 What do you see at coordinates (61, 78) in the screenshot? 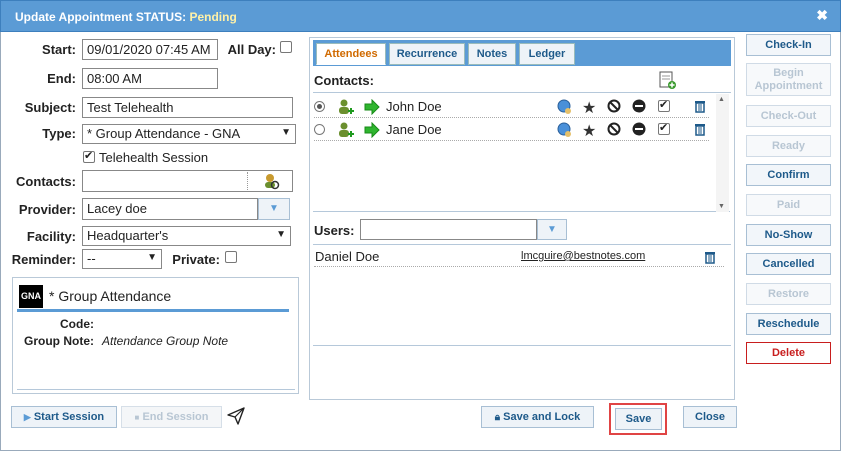
I see `end-label: End:` at bounding box center [61, 78].